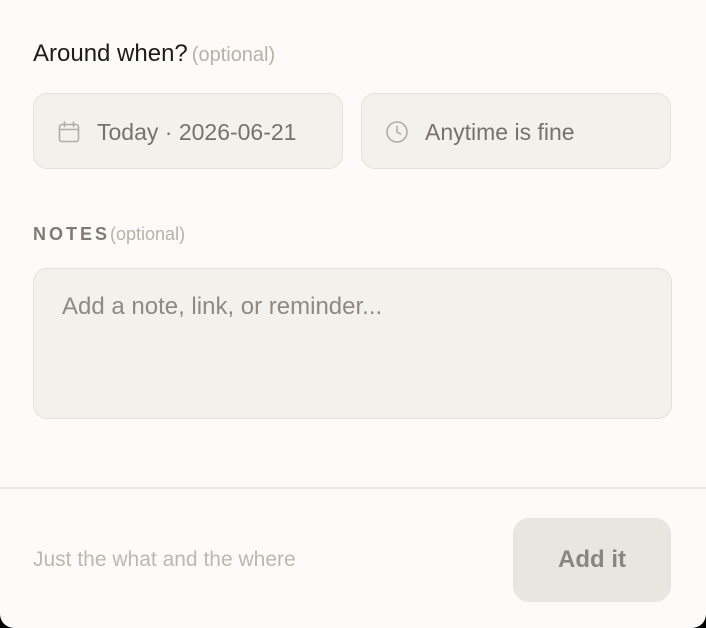 Image resolution: width=706 pixels, height=628 pixels. I want to click on calendar-icon, so click(69, 132).